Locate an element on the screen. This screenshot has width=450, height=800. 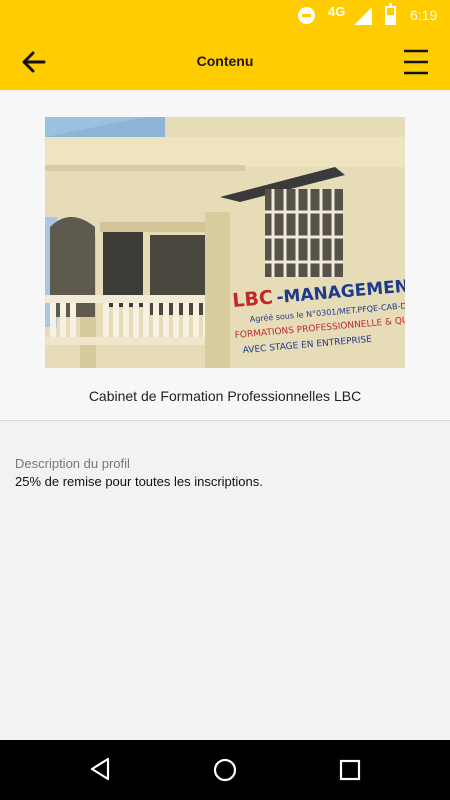
nav-recent-apps-button is located at coordinates (350, 770).